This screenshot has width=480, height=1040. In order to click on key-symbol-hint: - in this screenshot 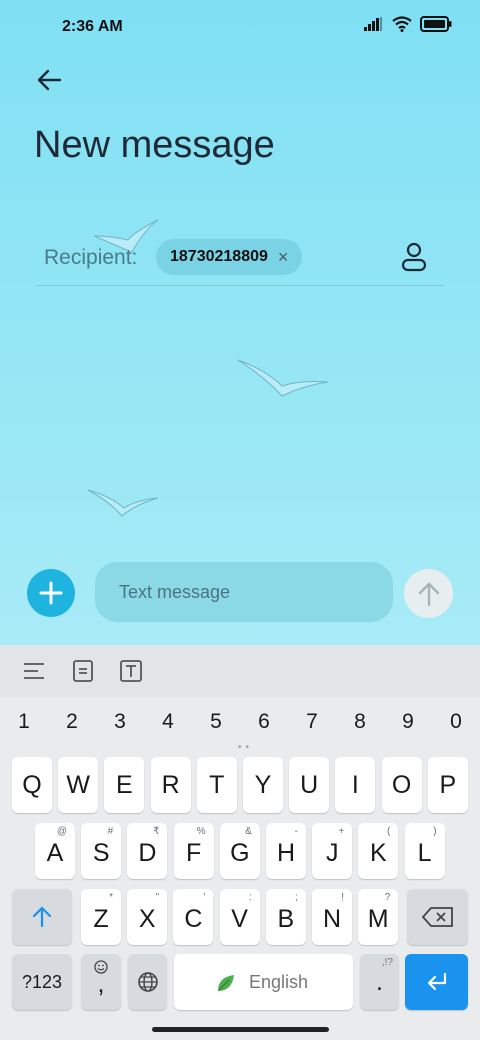, I will do `click(296, 831)`.